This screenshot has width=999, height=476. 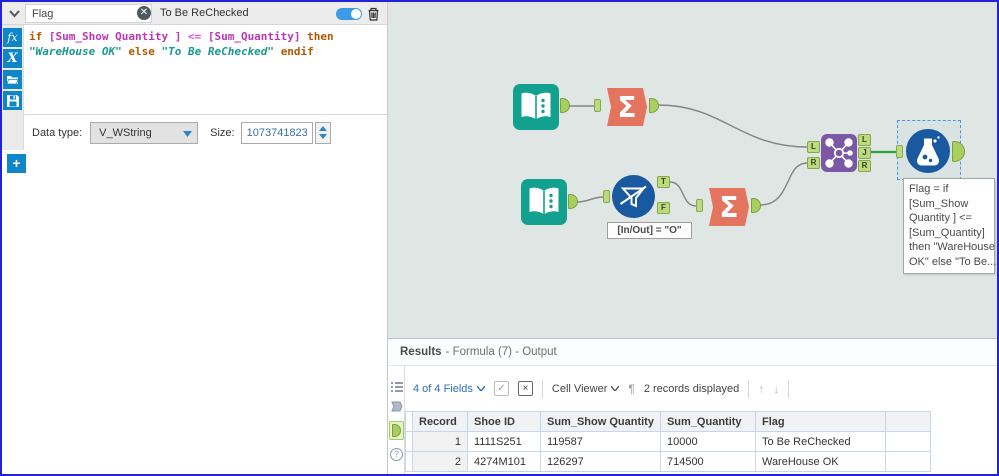 I want to click on summarize-tool-1: Σ, so click(x=625, y=107).